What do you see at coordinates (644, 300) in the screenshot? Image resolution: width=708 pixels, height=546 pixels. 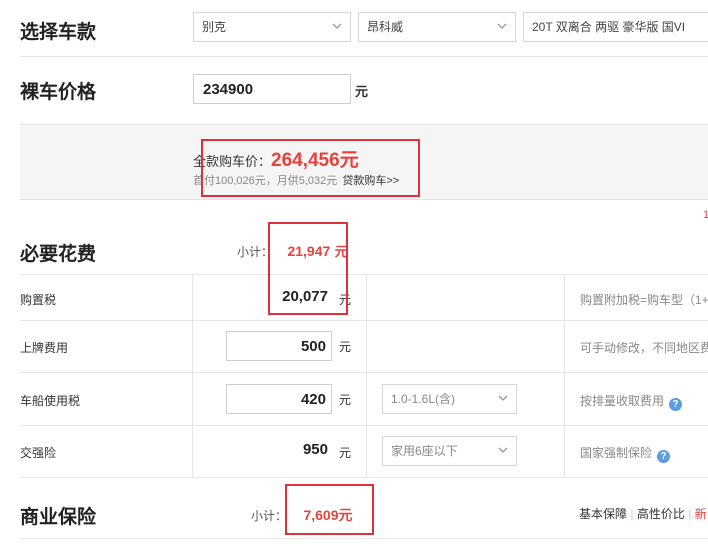 I see `purchase-tax-note: 购置附加税=购车型（1+` at bounding box center [644, 300].